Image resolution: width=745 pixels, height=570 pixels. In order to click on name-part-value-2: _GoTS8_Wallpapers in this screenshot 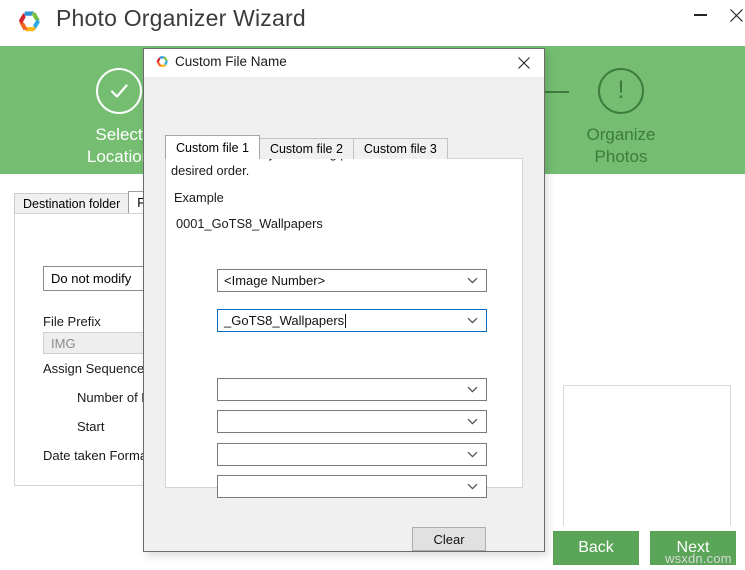, I will do `click(284, 320)`.